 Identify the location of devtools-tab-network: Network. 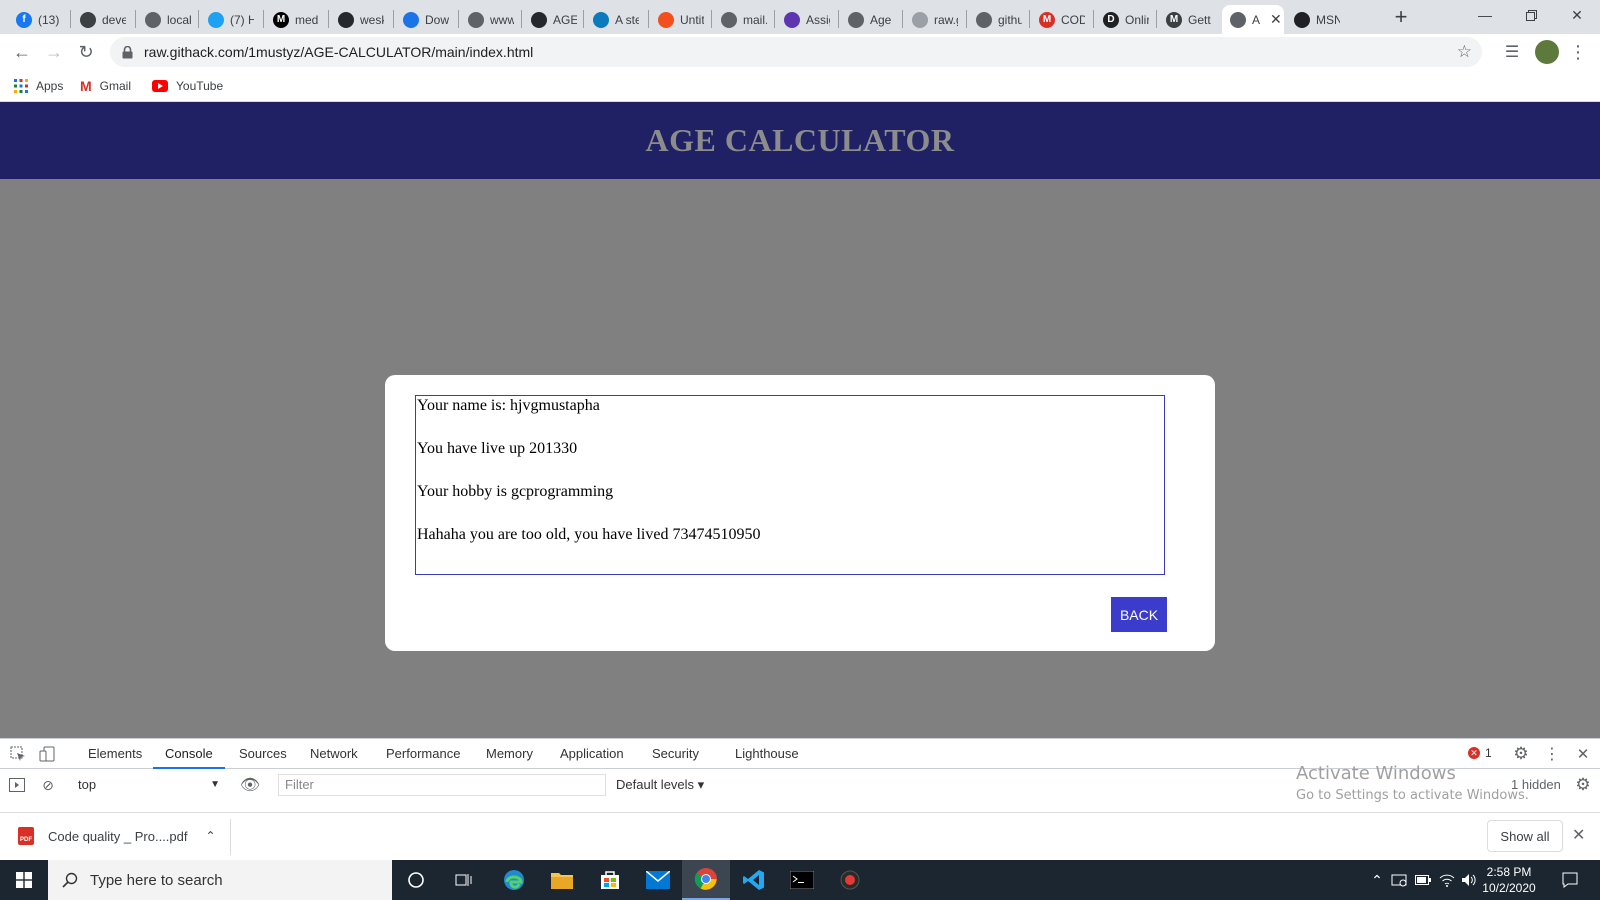
(334, 754).